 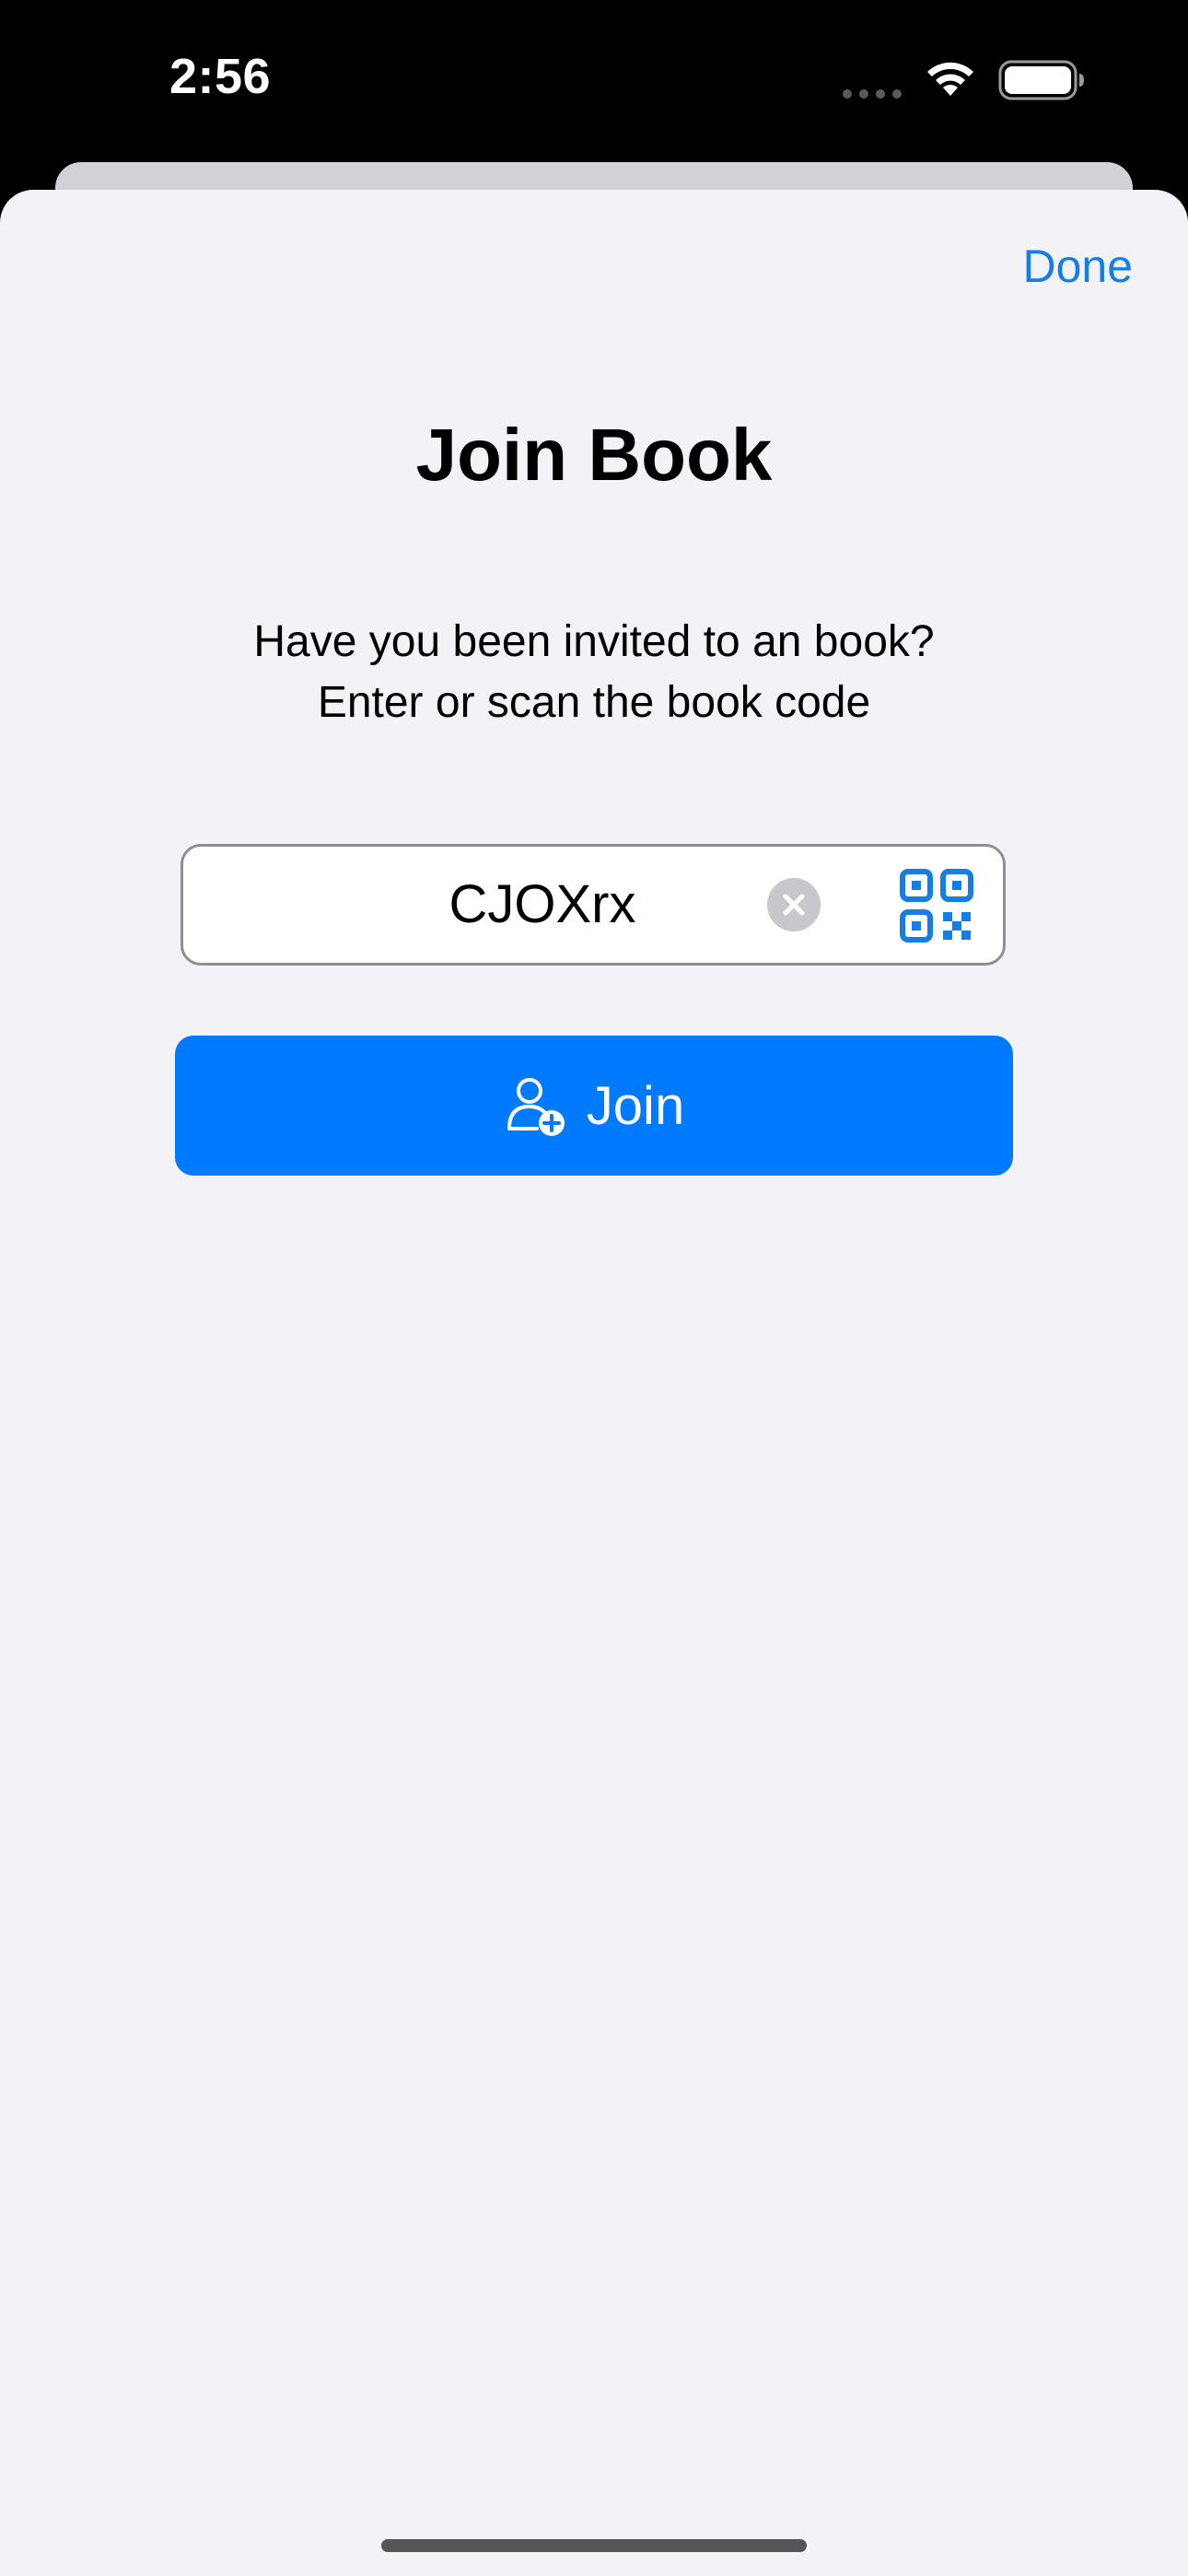 What do you see at coordinates (594, 641) in the screenshot?
I see `instructions-line-1: Have you been invited to an book?` at bounding box center [594, 641].